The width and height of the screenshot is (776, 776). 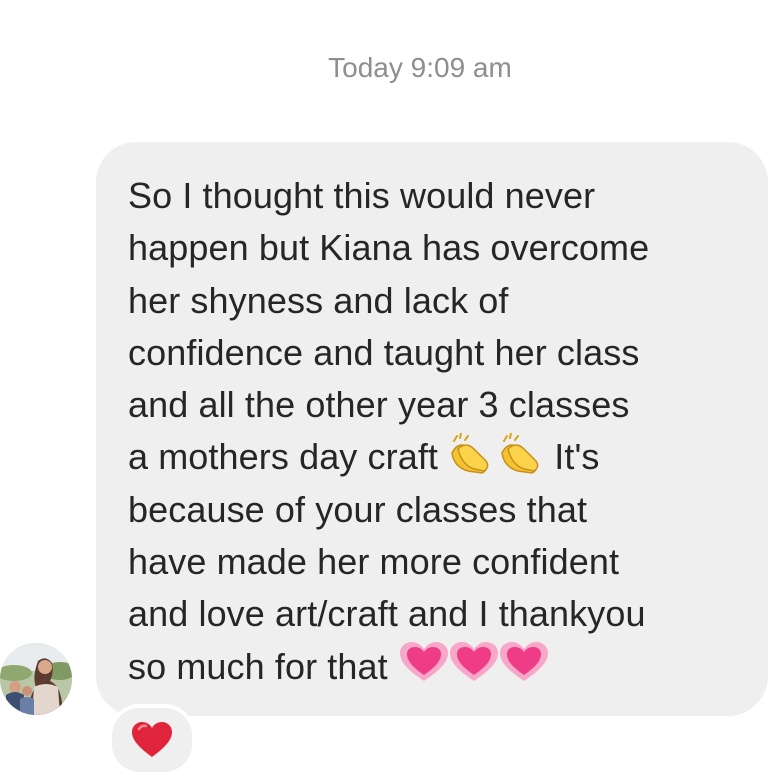 What do you see at coordinates (389, 248) in the screenshot?
I see `message-line: happen but Kiana has overcome` at bounding box center [389, 248].